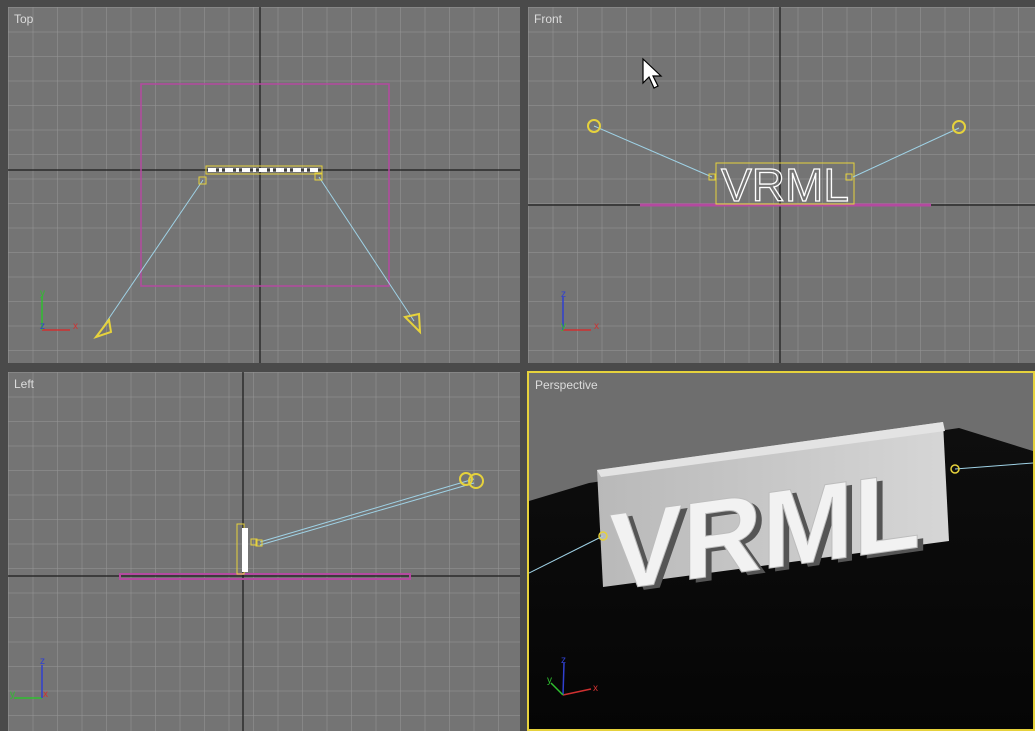 Image resolution: width=1035 pixels, height=731 pixels. I want to click on viewport-label-top: Top, so click(23, 19).